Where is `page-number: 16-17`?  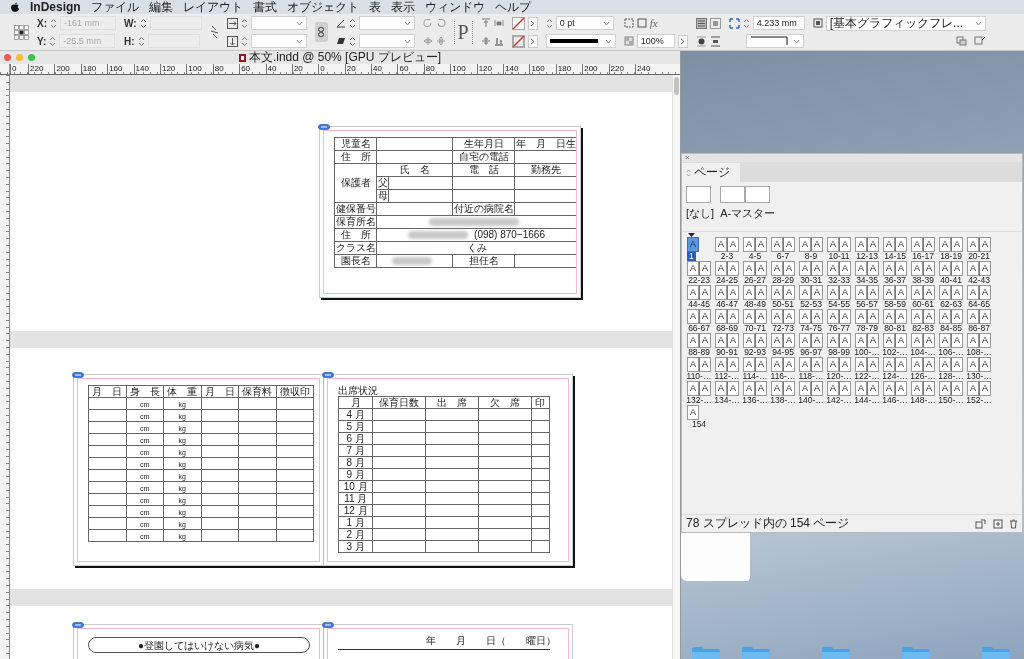 page-number: 16-17 is located at coordinates (923, 256).